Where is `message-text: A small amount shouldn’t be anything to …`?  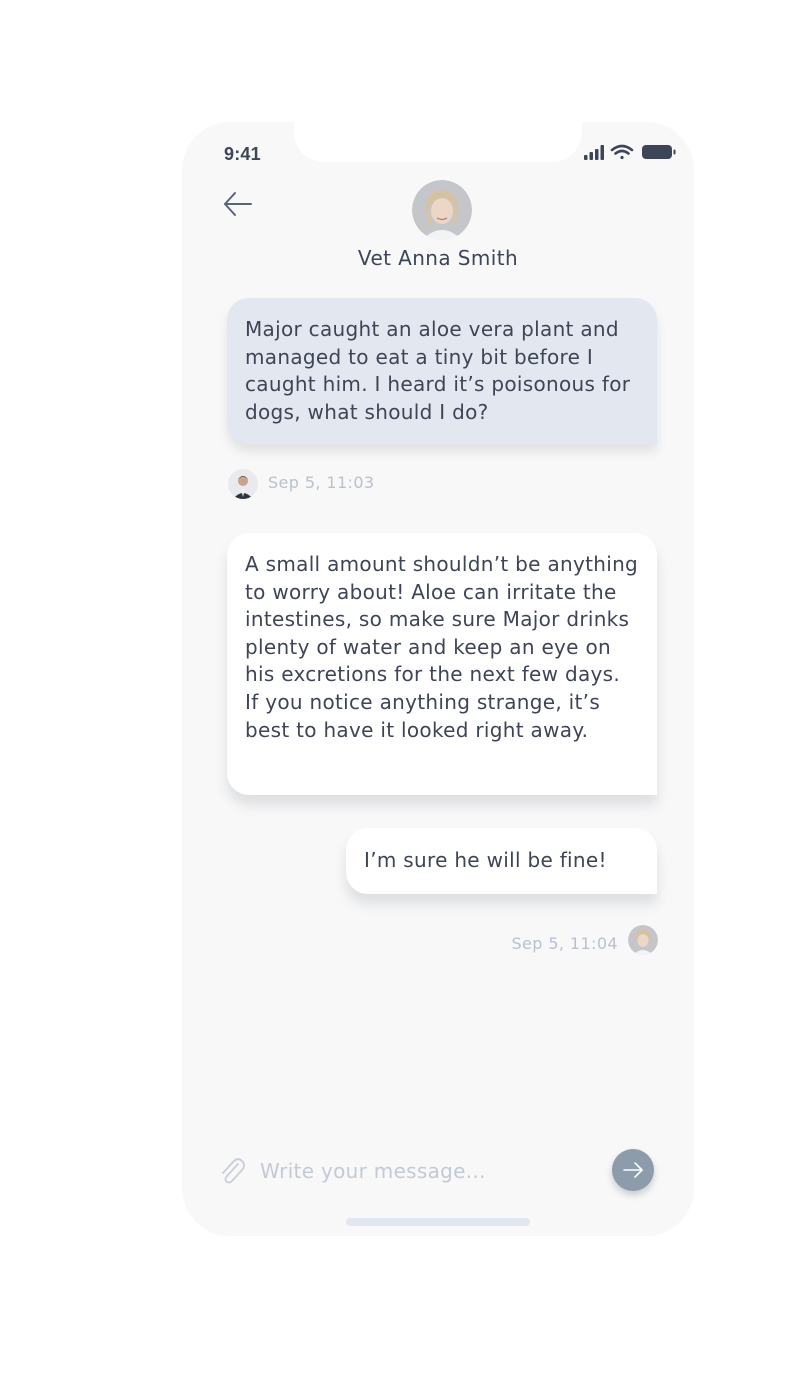
message-text: A small amount shouldn’t be anything to … is located at coordinates (442, 647).